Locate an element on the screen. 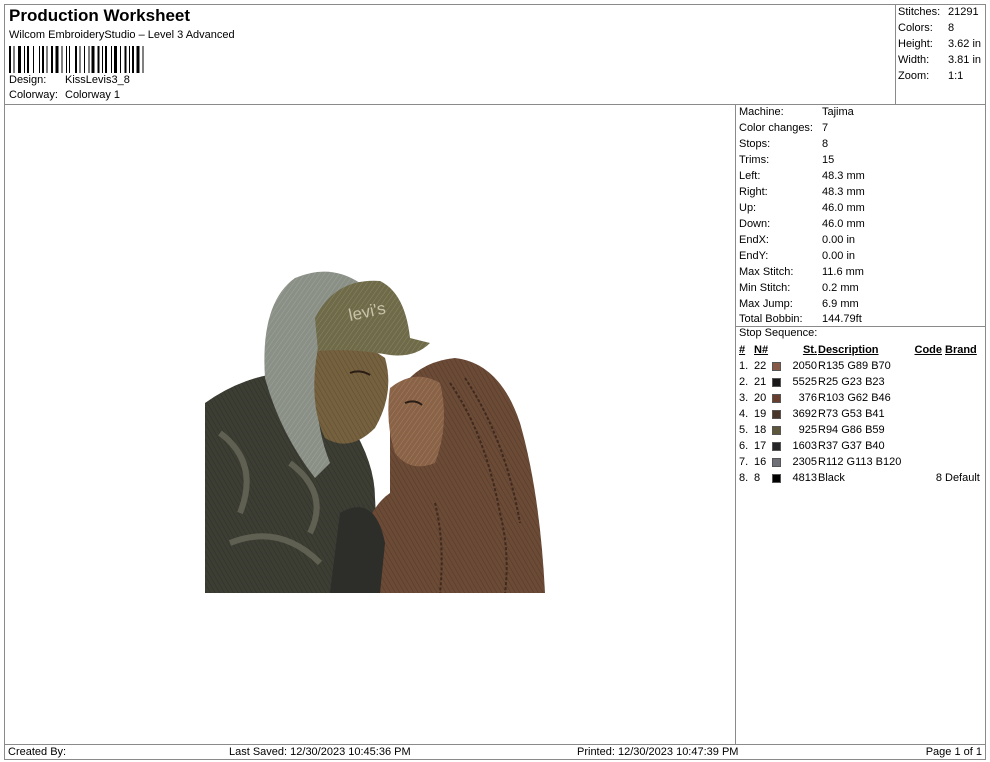  row-stitches: 2050 is located at coordinates (804, 366).